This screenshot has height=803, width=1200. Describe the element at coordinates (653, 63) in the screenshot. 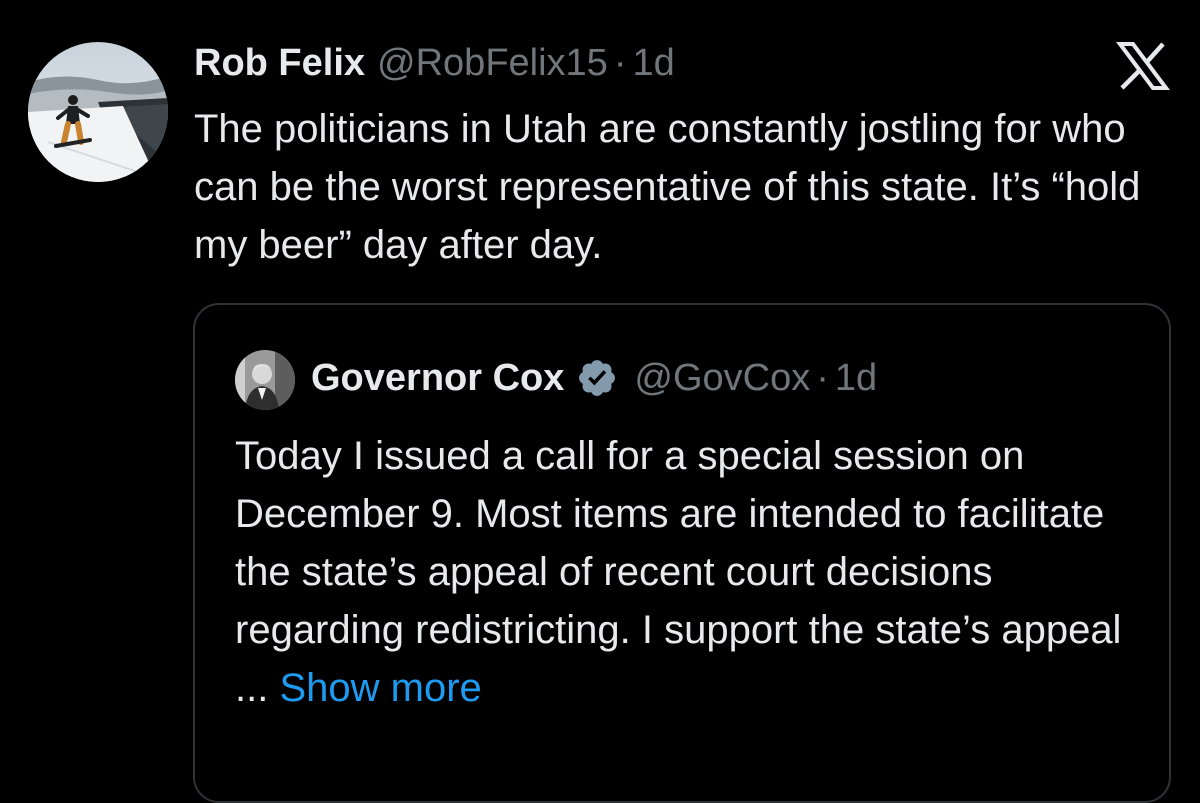

I see `tweet-timestamp: 1d` at that location.